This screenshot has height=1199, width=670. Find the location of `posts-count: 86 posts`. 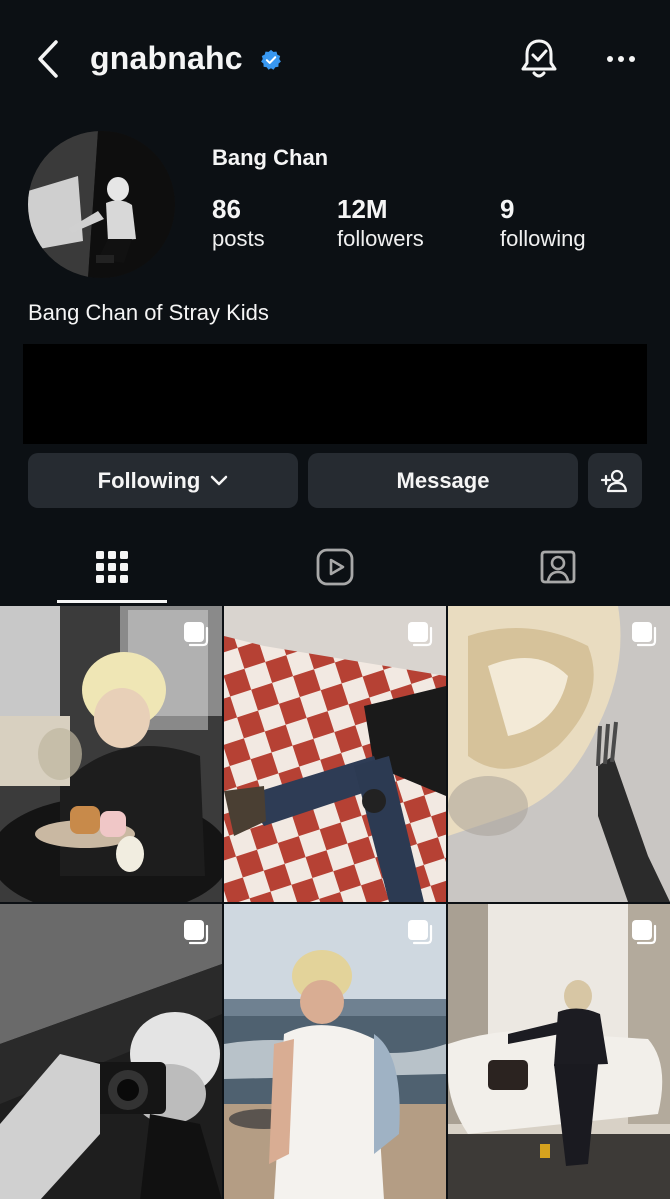

posts-count: 86 posts is located at coordinates (238, 224).